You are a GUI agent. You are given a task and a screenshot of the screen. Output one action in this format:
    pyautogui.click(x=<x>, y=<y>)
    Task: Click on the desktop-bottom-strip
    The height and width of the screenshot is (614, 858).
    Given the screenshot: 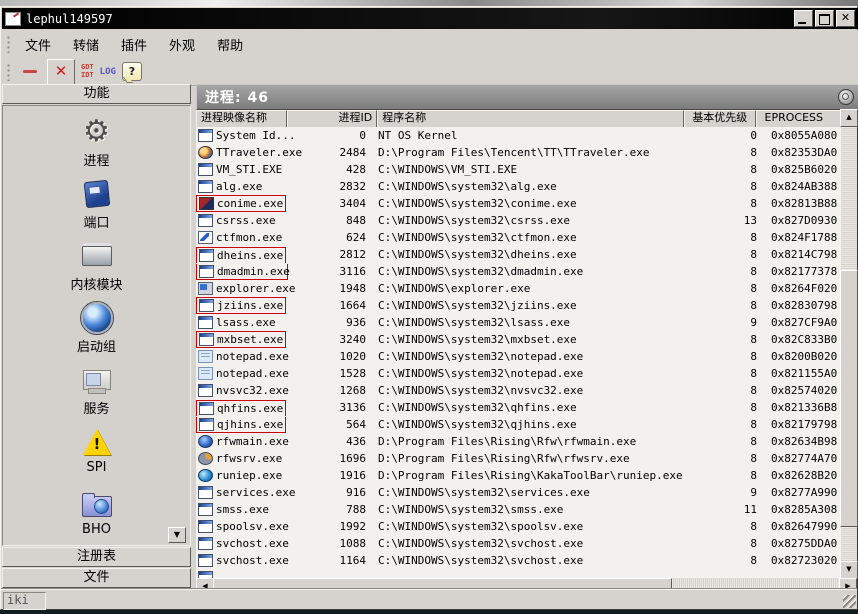 What is the action you would take?
    pyautogui.click(x=429, y=612)
    